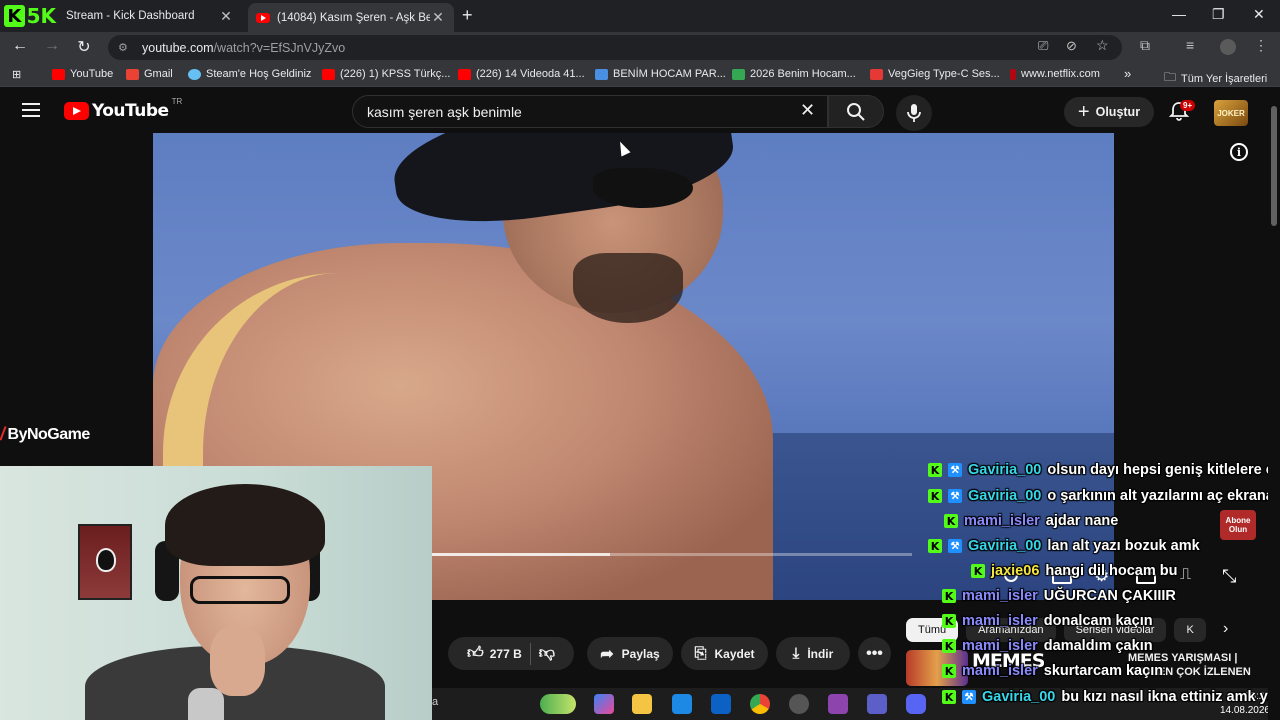  What do you see at coordinates (607, 654) in the screenshot?
I see `share-arrow-icon: ➦` at bounding box center [607, 654].